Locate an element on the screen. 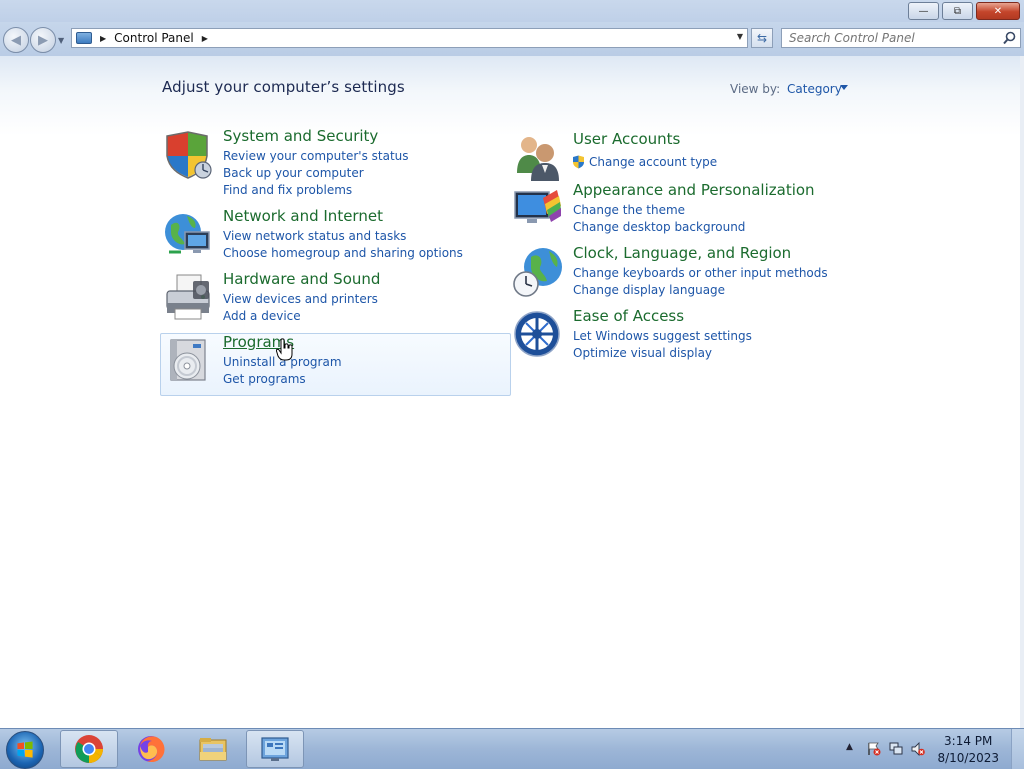 The height and width of the screenshot is (772, 1024). link-review-status: Review your computer's status is located at coordinates (316, 156).